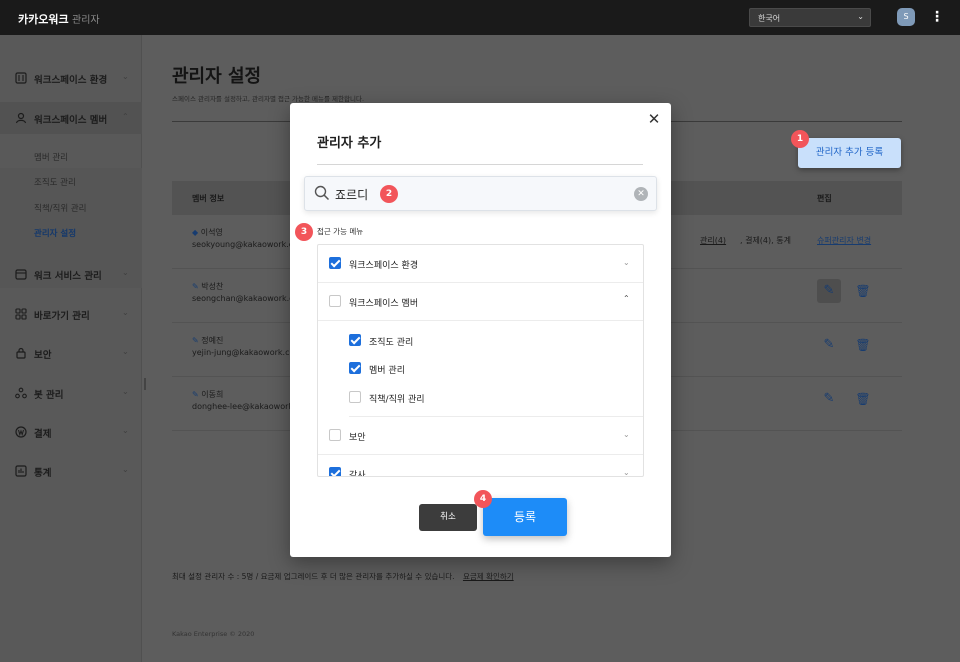 This screenshot has height=662, width=960. What do you see at coordinates (844, 240) in the screenshot?
I see `change-super-admin-link: 슈퍼관리자 변경` at bounding box center [844, 240].